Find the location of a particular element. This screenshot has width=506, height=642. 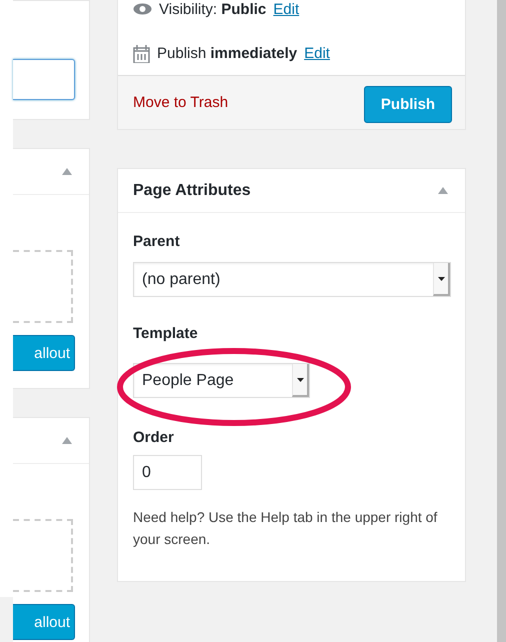

publish-button: Publish is located at coordinates (408, 104).